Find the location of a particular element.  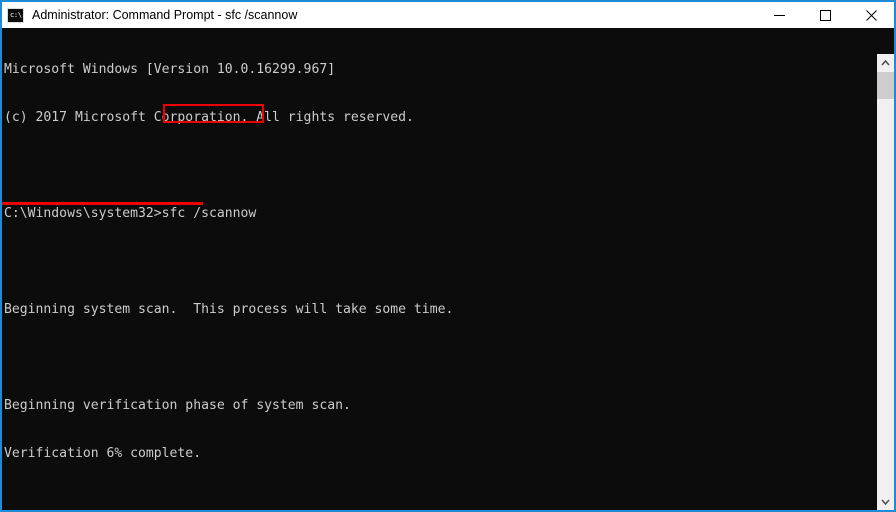

scroll-down-button is located at coordinates (885, 501).